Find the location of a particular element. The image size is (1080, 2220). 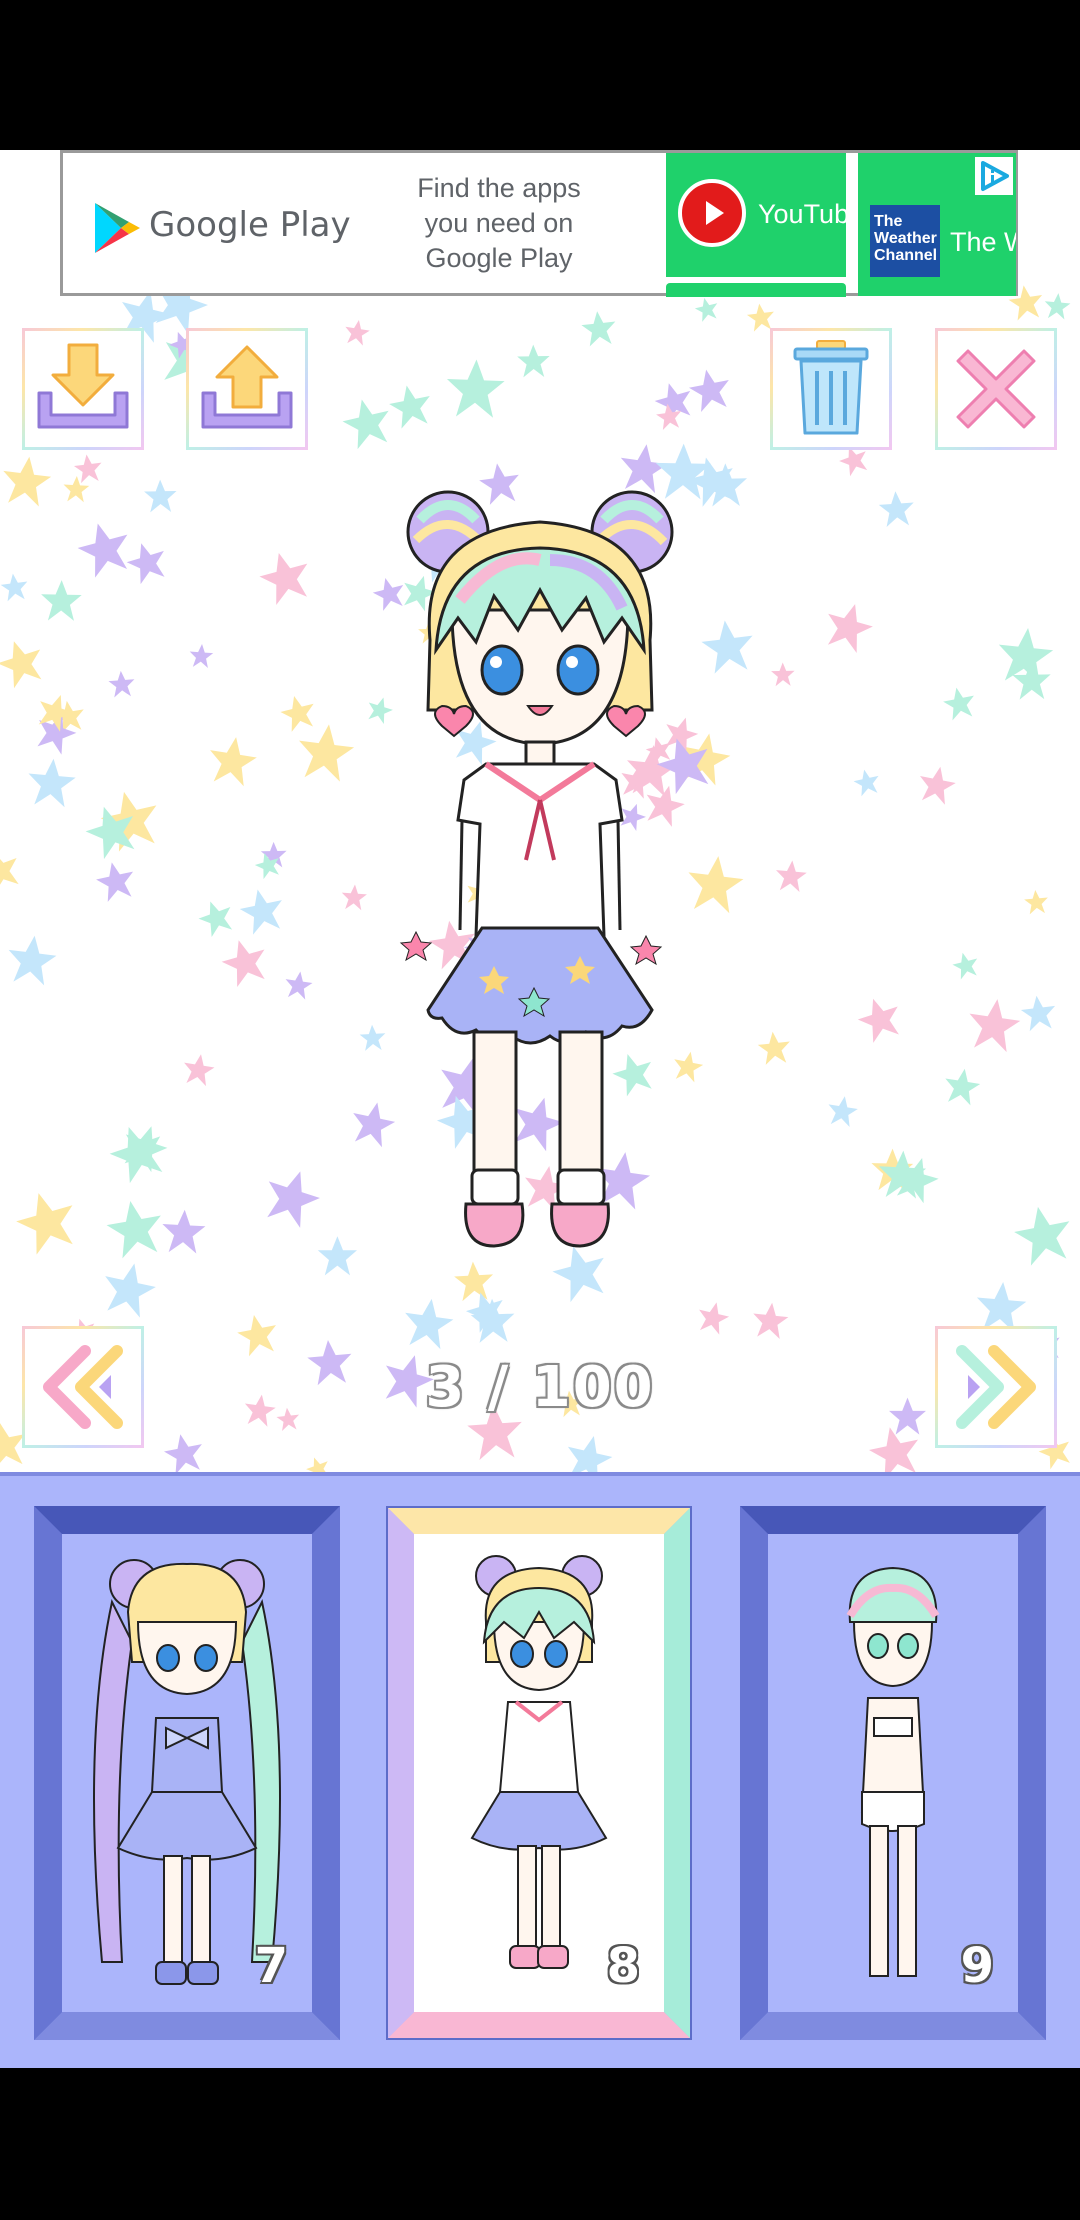

upload-button is located at coordinates (247, 389).